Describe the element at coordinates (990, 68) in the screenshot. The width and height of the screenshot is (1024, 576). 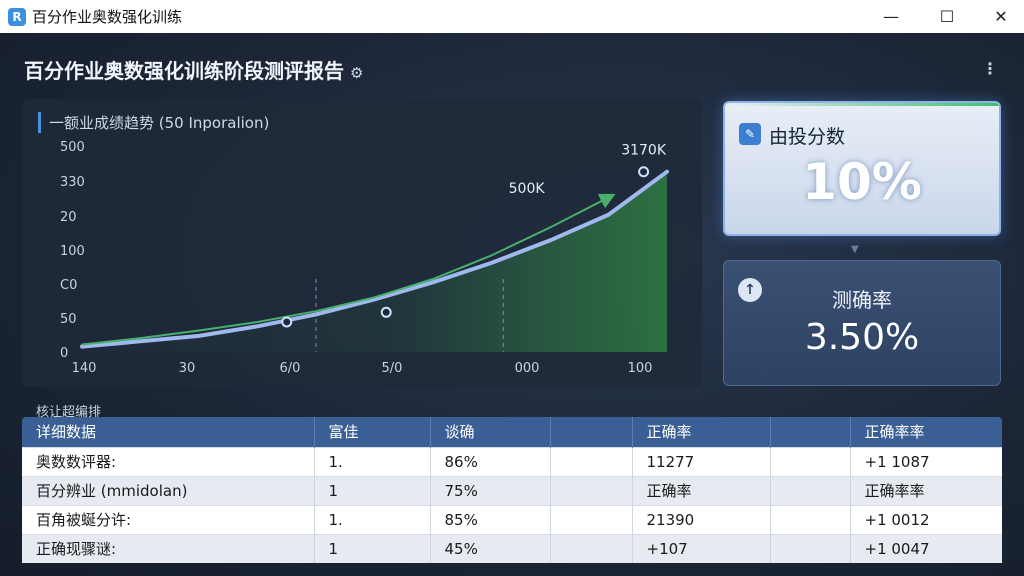
I see `more-options-icon: ⋮` at that location.